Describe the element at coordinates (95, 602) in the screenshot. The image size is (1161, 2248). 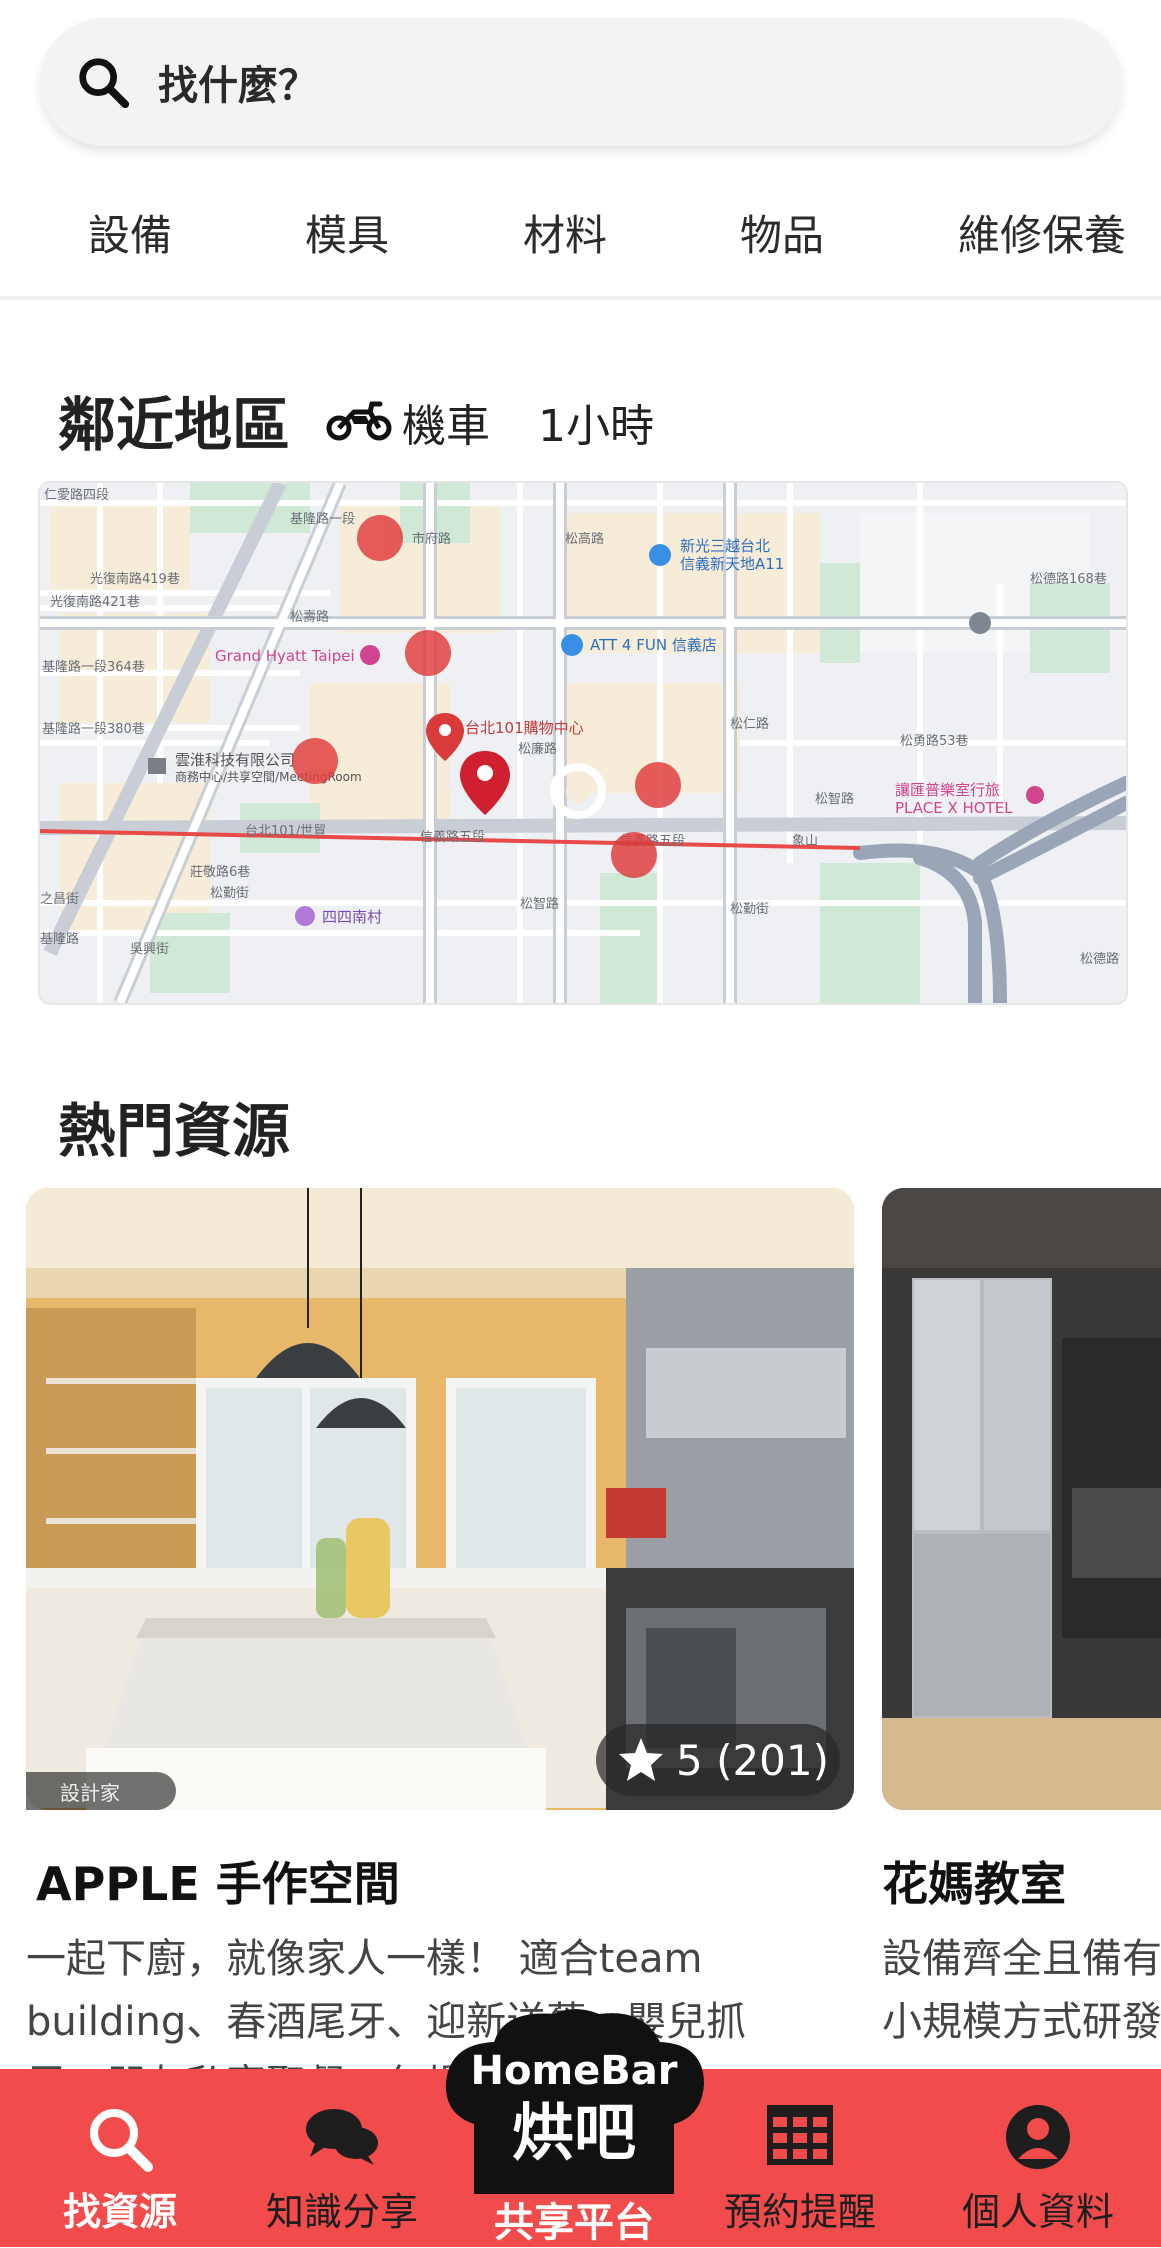
I see `svg-text: 光復南路421巷` at that location.